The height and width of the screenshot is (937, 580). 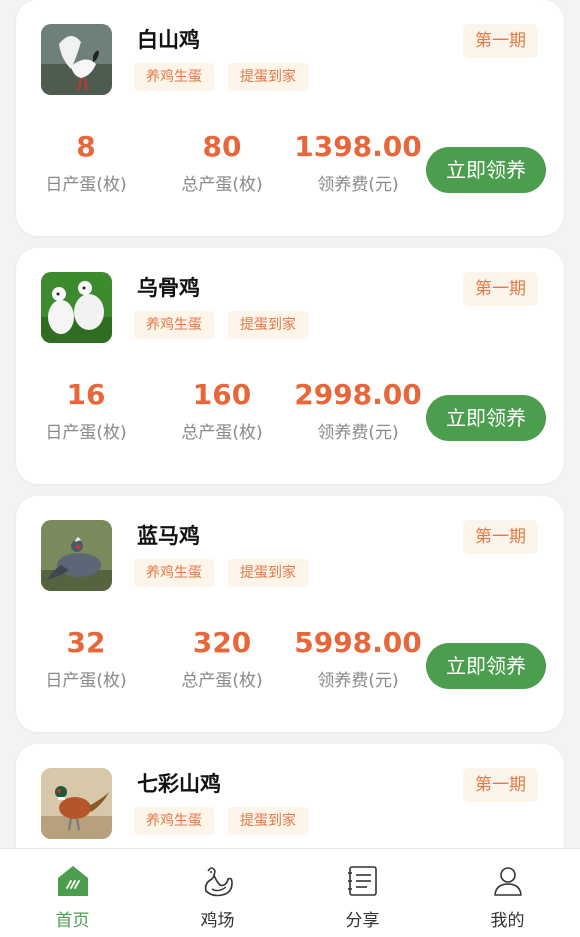 What do you see at coordinates (168, 288) in the screenshot?
I see `product-name: 乌骨鸡` at bounding box center [168, 288].